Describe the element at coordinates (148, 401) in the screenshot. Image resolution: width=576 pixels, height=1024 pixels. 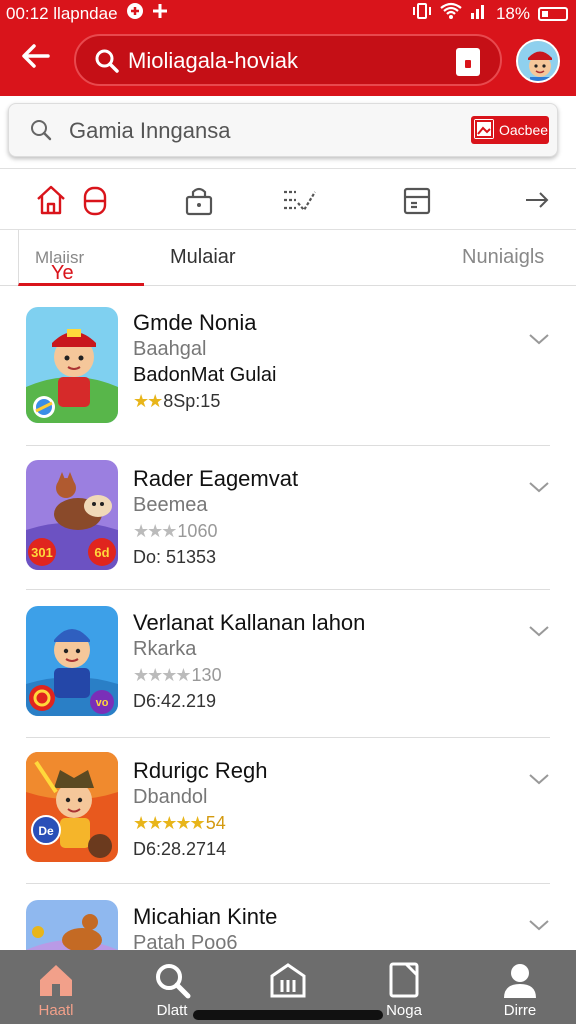
I see `star-icon: ★★` at that location.